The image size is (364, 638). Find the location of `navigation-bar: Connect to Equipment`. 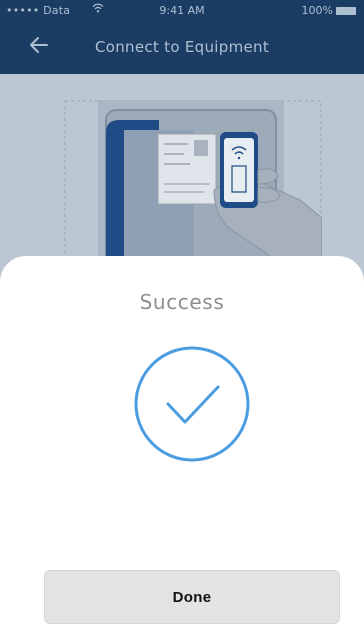

navigation-bar: Connect to Equipment is located at coordinates (182, 48).